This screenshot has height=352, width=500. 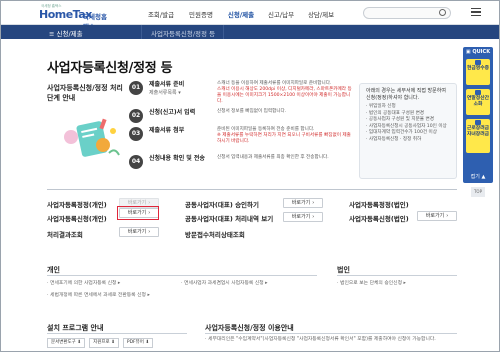 I want to click on download-support-button: 지원프로 ⬇, so click(x=104, y=343).